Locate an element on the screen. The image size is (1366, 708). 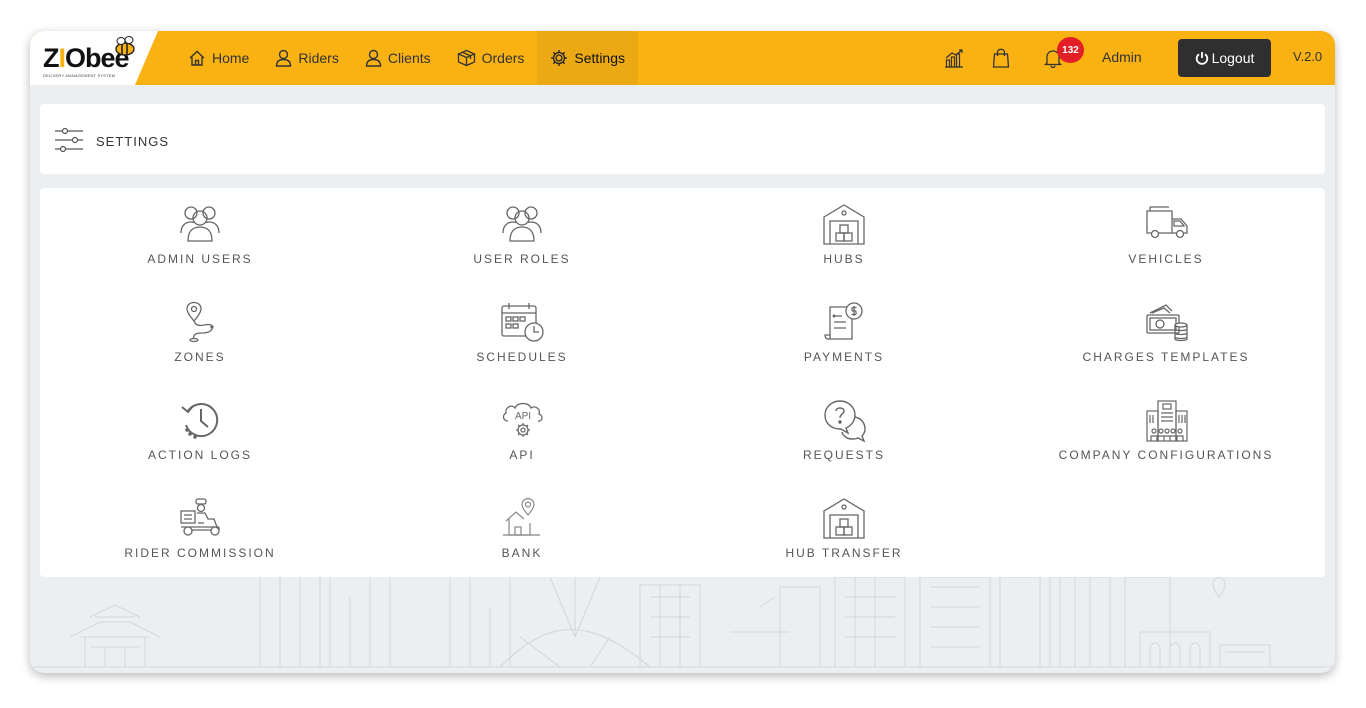
tile-company-configurations: COMPANY CONFIGURATIONS is located at coordinates (1166, 429).